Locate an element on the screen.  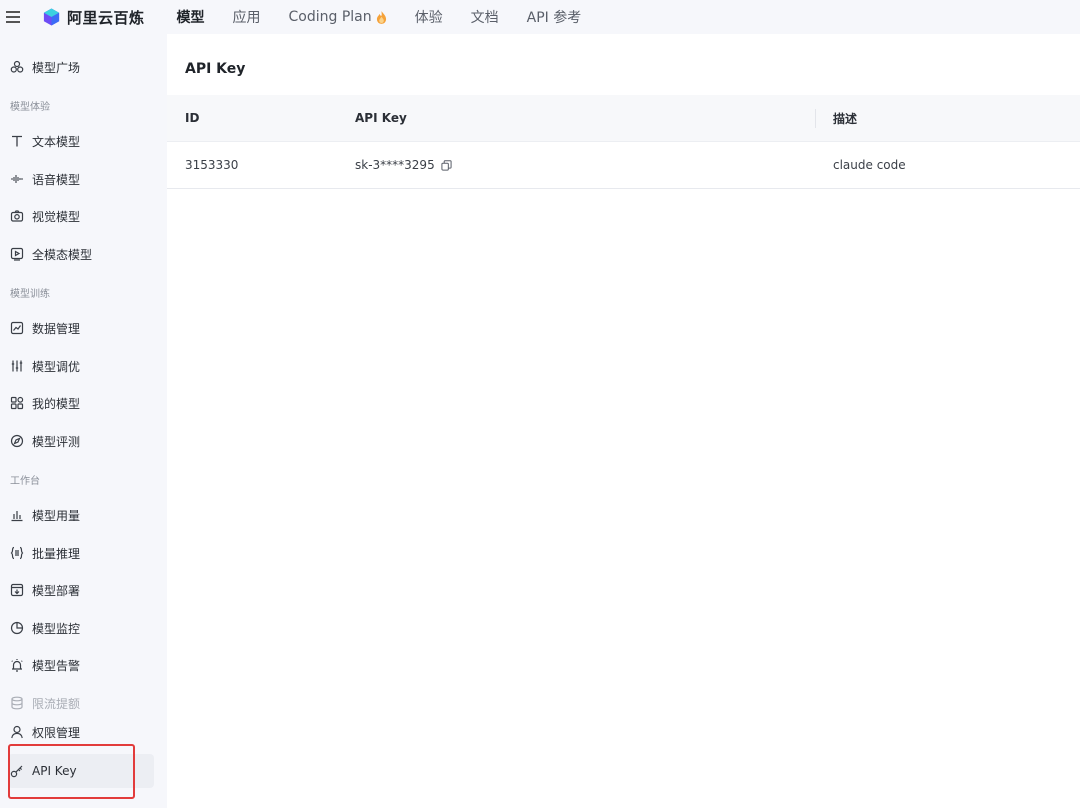
sidebar-item-fine-tuning: 模型调优 is located at coordinates (45, 366).